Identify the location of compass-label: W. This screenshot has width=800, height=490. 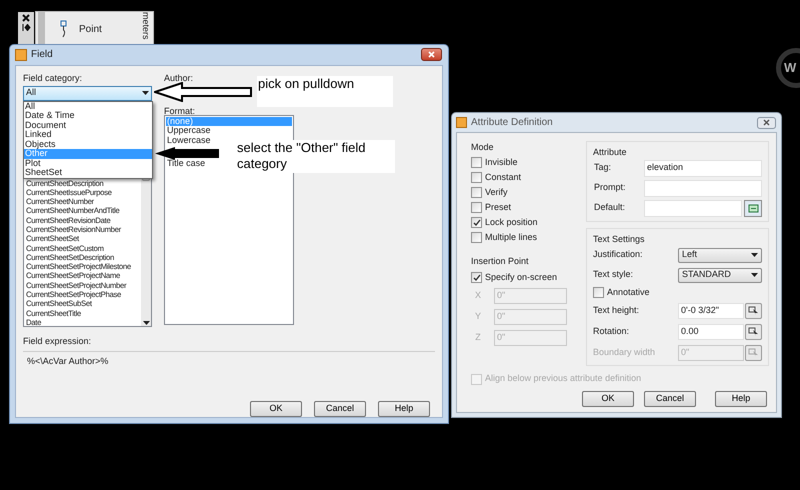
(790, 68).